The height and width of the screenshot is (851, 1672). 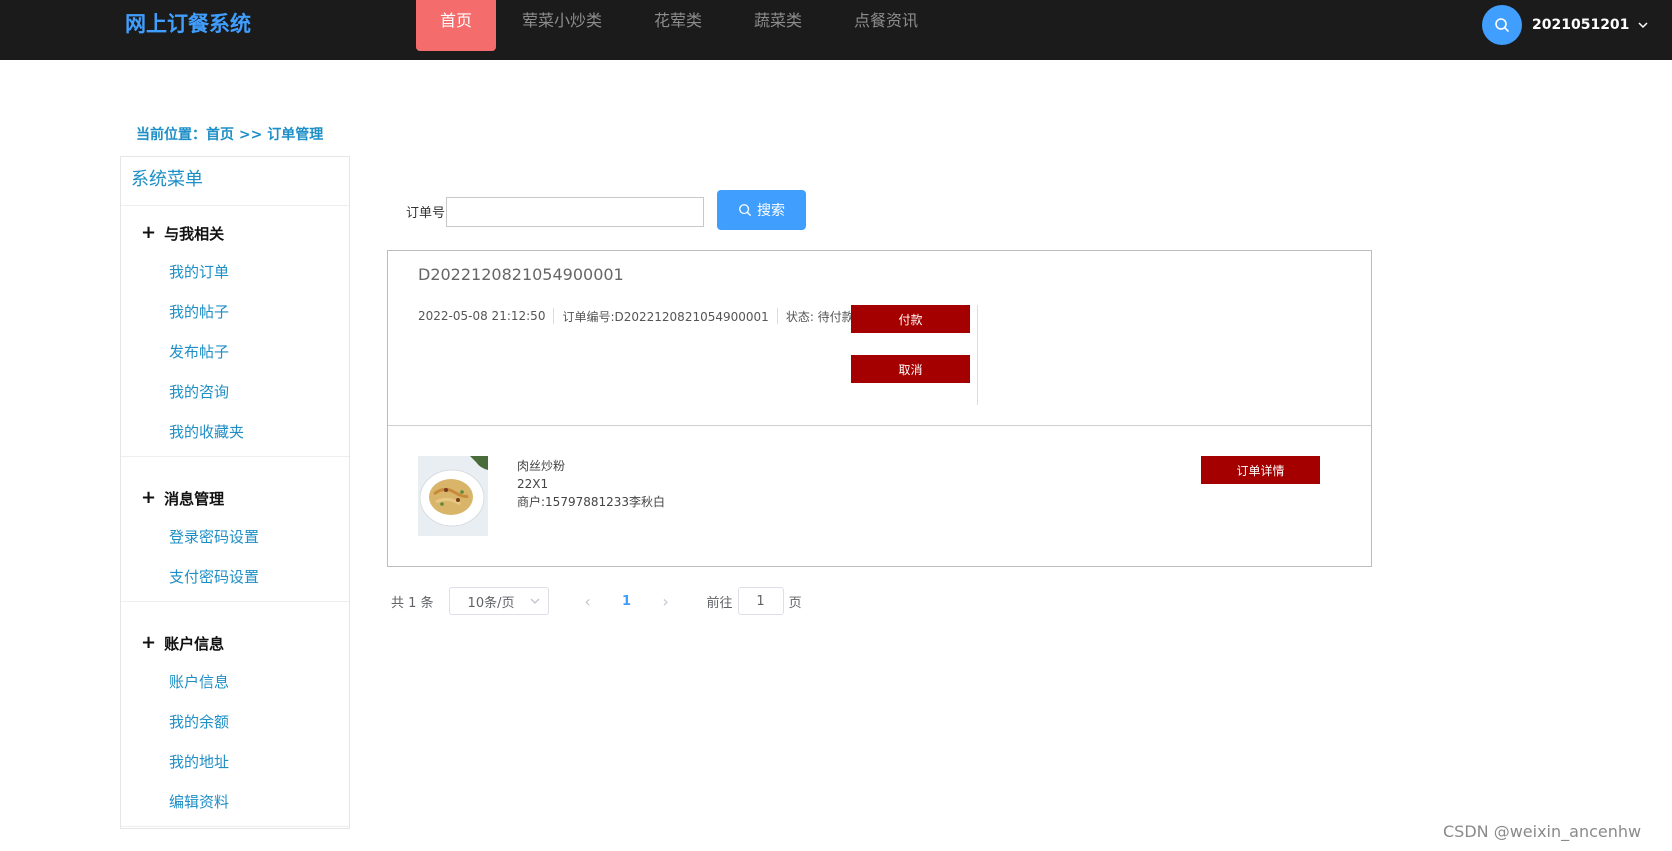 What do you see at coordinates (771, 211) in the screenshot?
I see `search-button-label: 搜索` at bounding box center [771, 211].